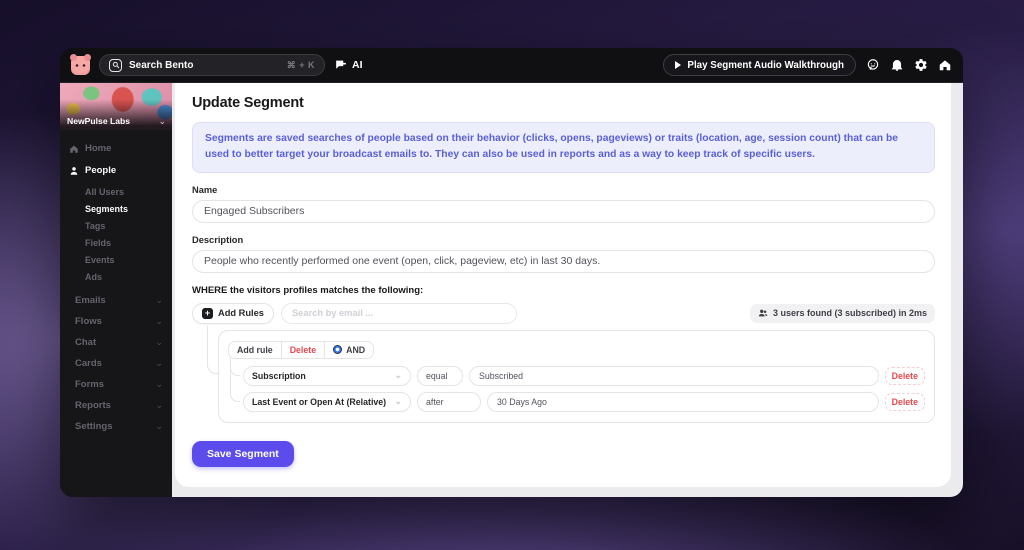 Image resolution: width=1024 pixels, height=550 pixels. I want to click on play-walkthrough-button: Play Segment Audio Walkthrough, so click(759, 65).